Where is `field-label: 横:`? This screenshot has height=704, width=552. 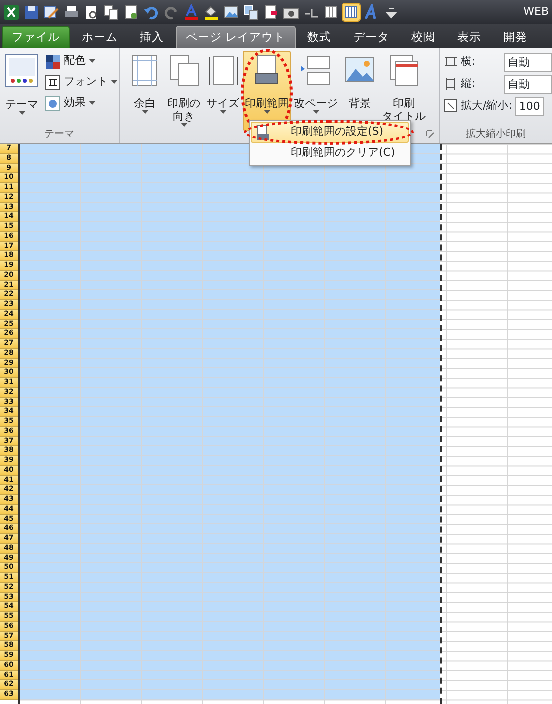
field-label: 横: is located at coordinates (468, 62).